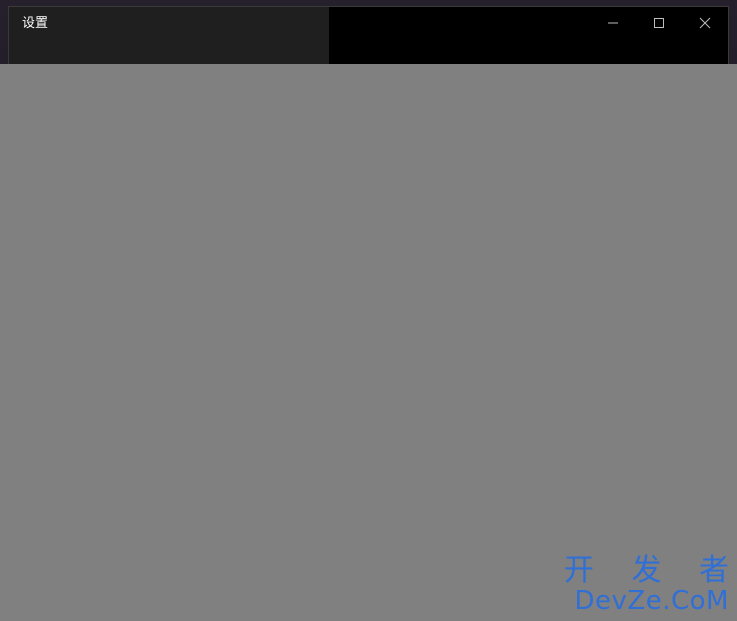  I want to click on minimize-button, so click(613, 23).